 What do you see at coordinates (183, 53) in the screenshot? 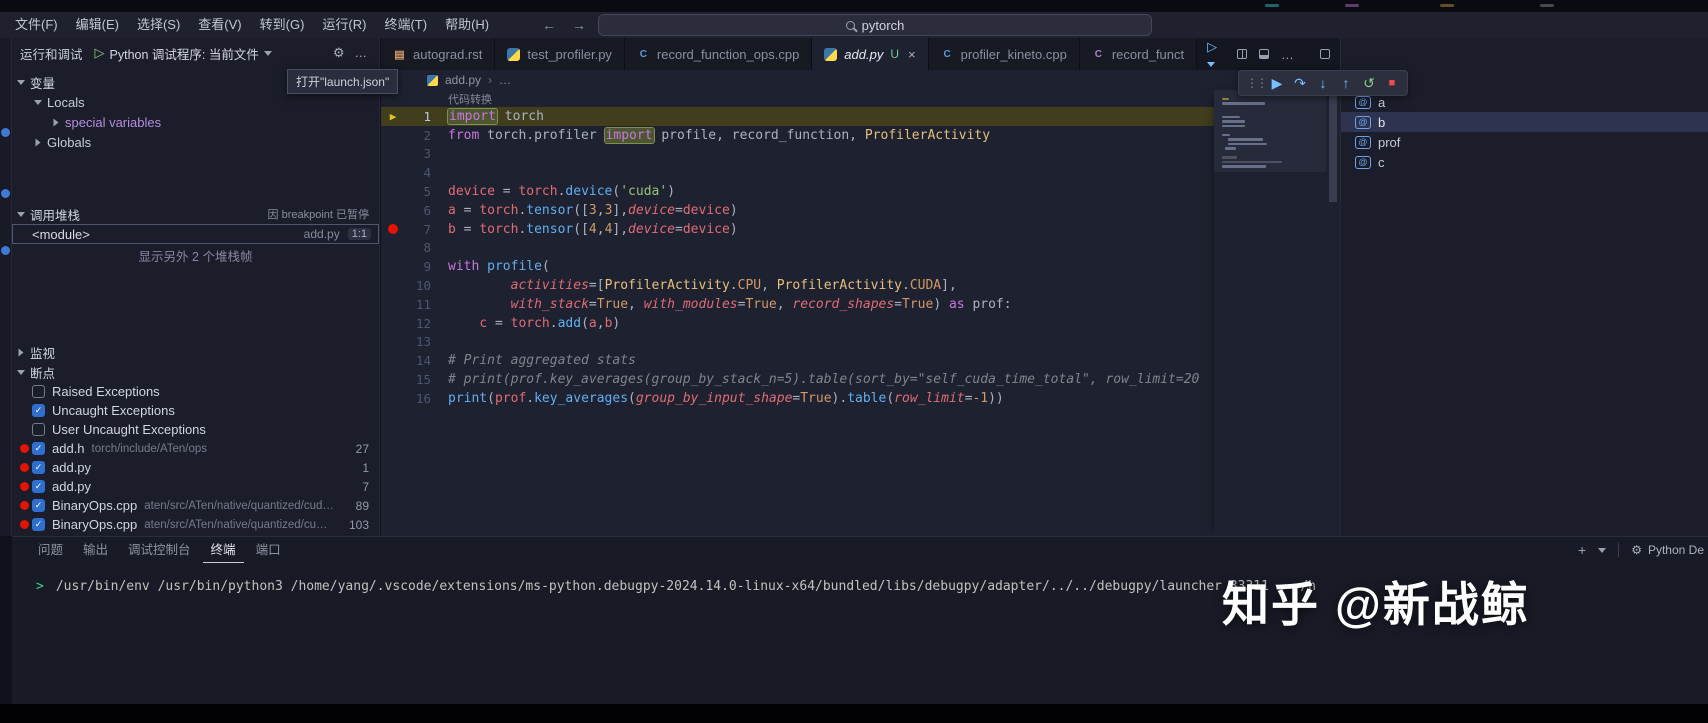
I see `debug-config-dropdown: ▷ Python 调试程序: 当前文件` at bounding box center [183, 53].